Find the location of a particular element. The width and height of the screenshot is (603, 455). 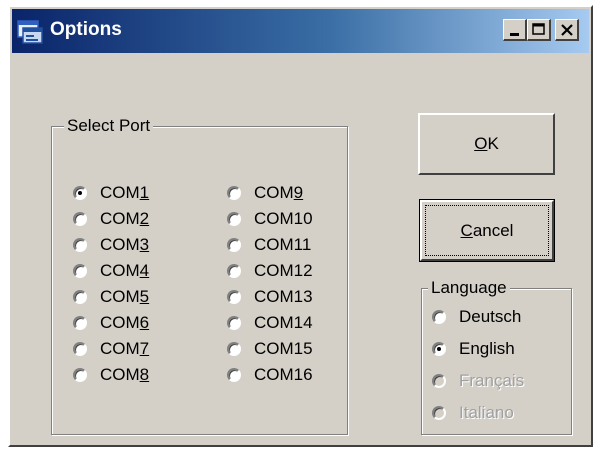

port-radio: COM6 is located at coordinates (111, 323).